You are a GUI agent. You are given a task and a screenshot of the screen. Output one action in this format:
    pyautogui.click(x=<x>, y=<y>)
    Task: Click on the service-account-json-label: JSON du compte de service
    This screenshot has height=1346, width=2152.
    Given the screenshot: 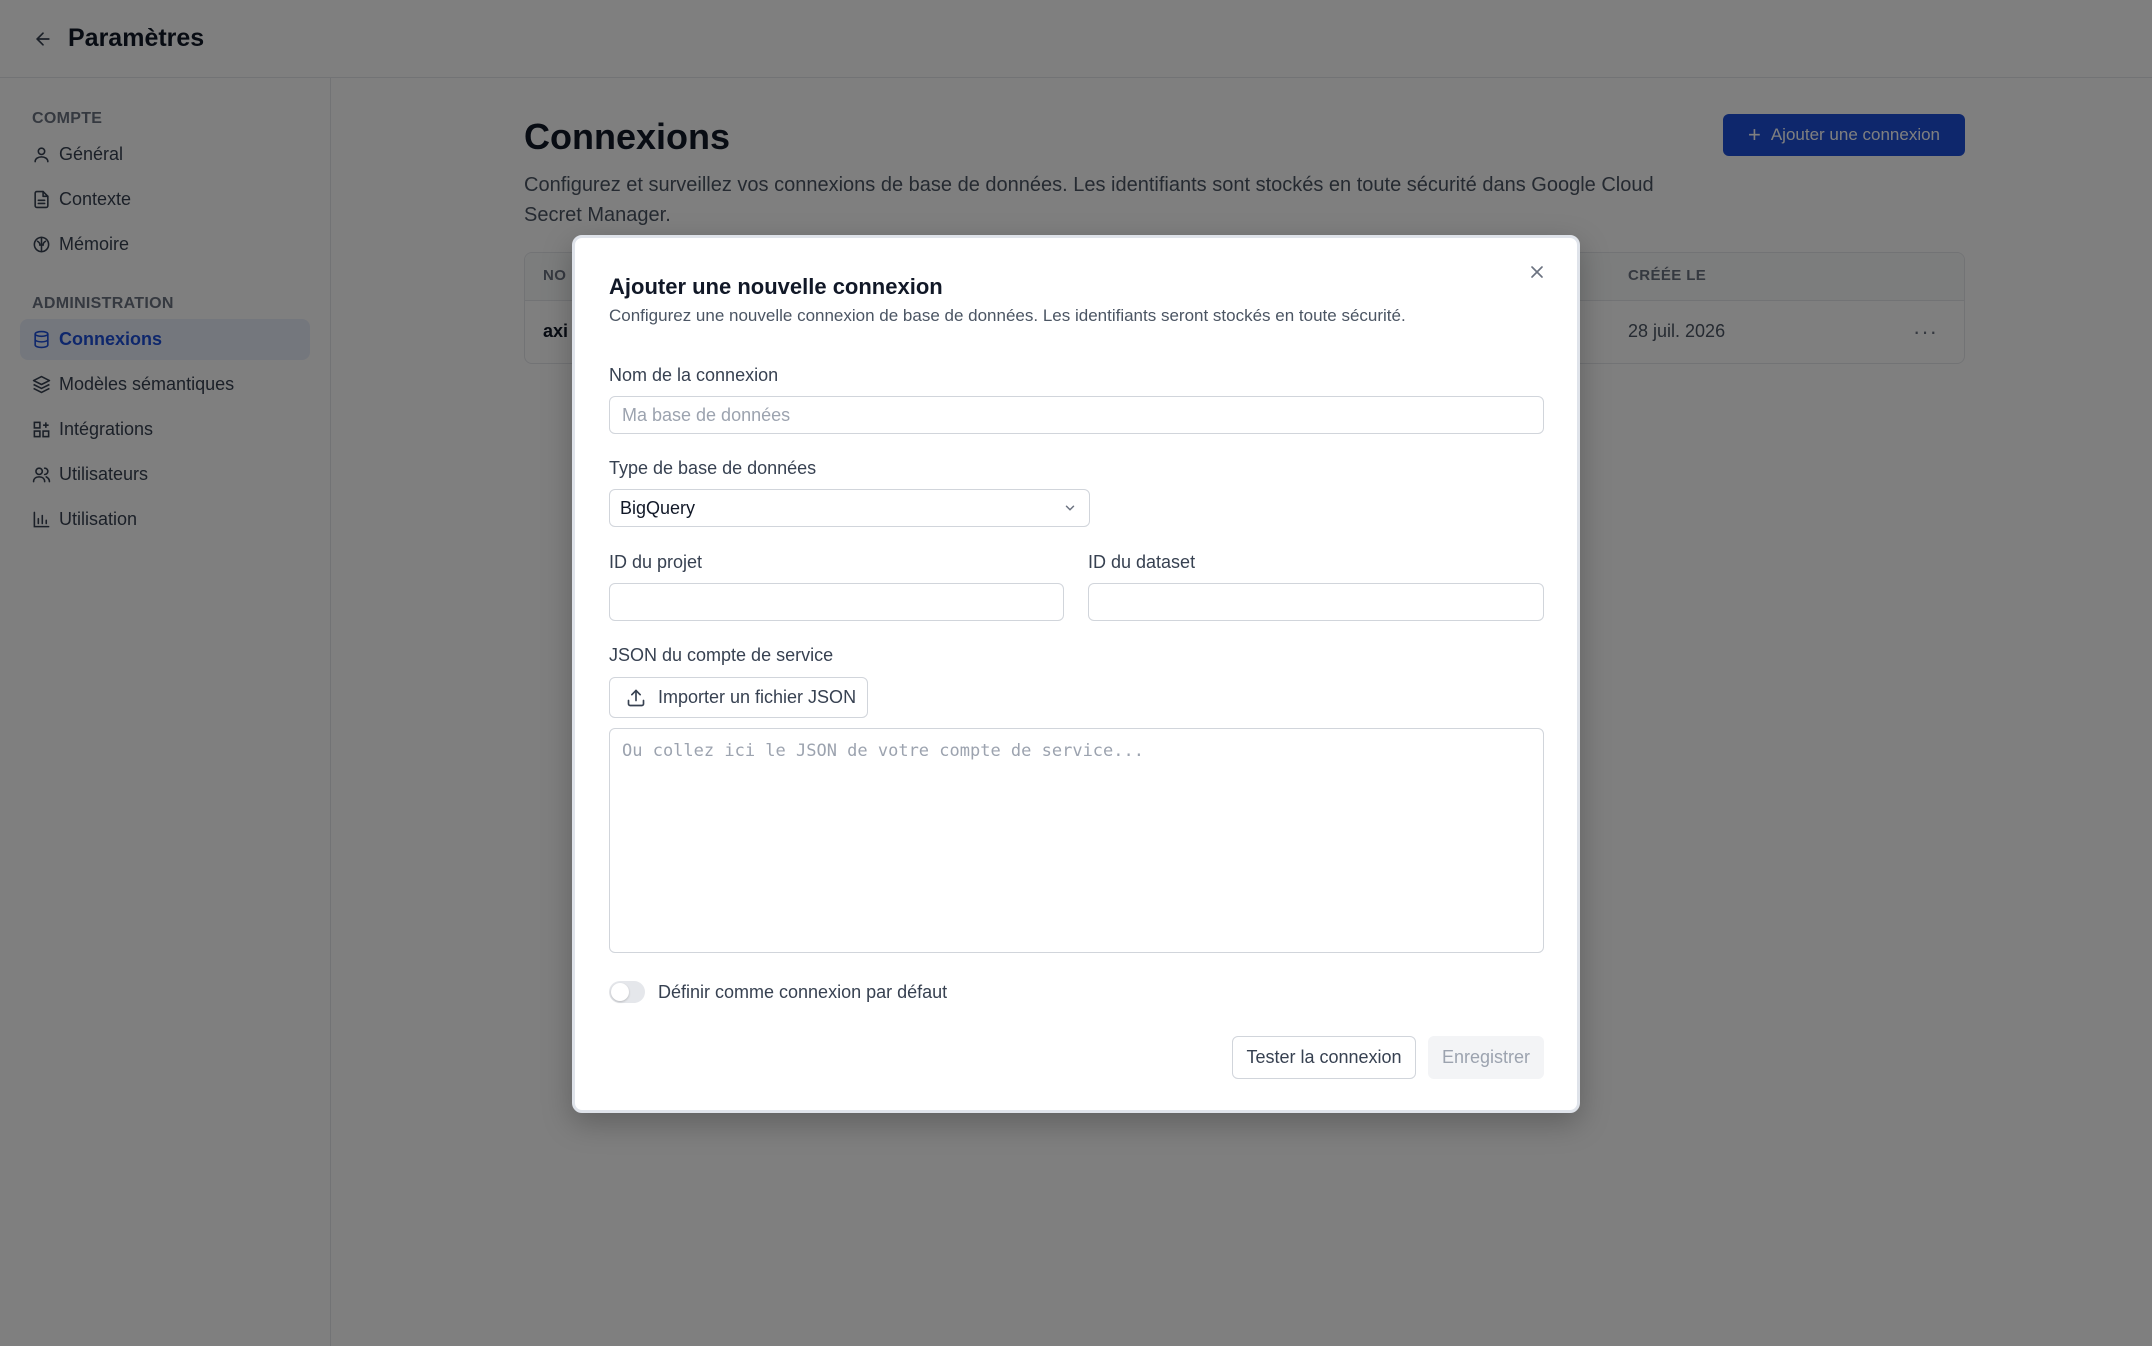 What is the action you would take?
    pyautogui.click(x=721, y=655)
    